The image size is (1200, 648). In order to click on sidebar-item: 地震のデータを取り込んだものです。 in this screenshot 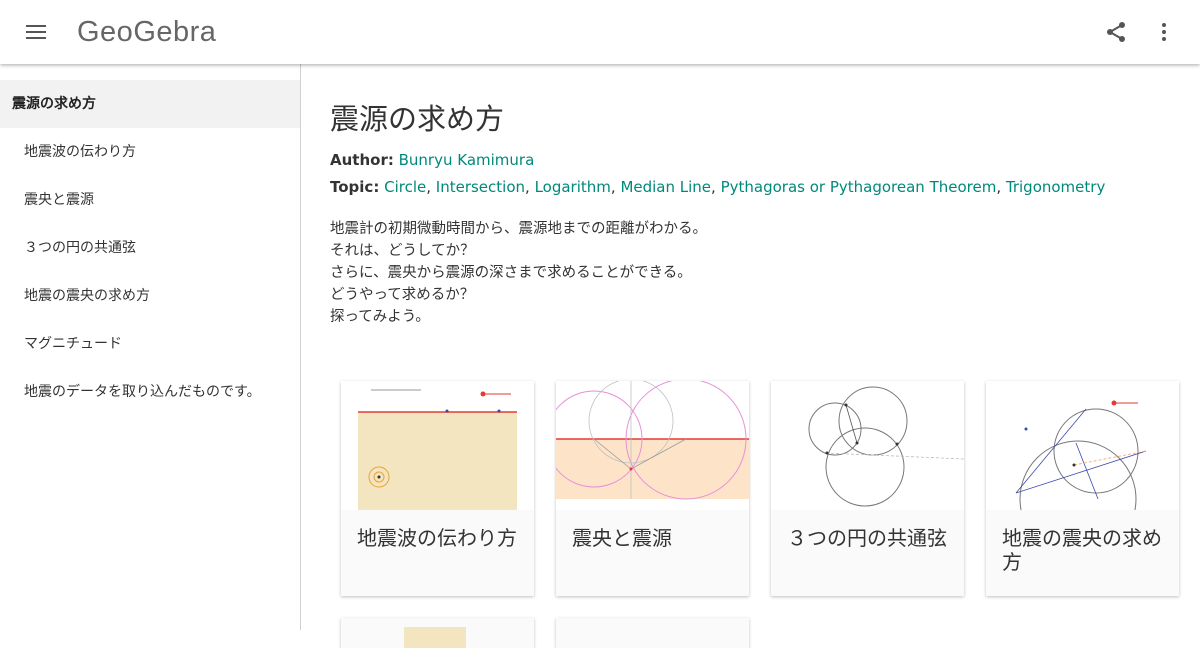, I will do `click(150, 392)`.